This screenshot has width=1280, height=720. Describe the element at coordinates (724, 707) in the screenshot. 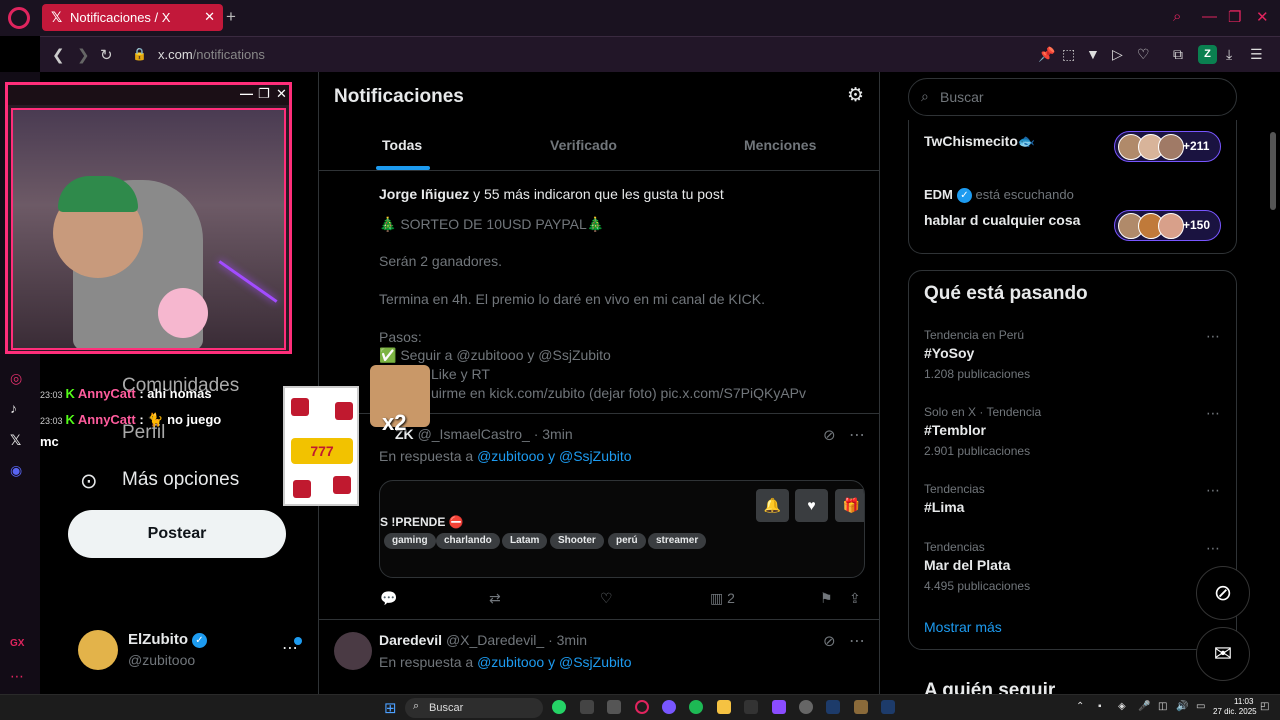

I see `file-explorer-icon` at that location.